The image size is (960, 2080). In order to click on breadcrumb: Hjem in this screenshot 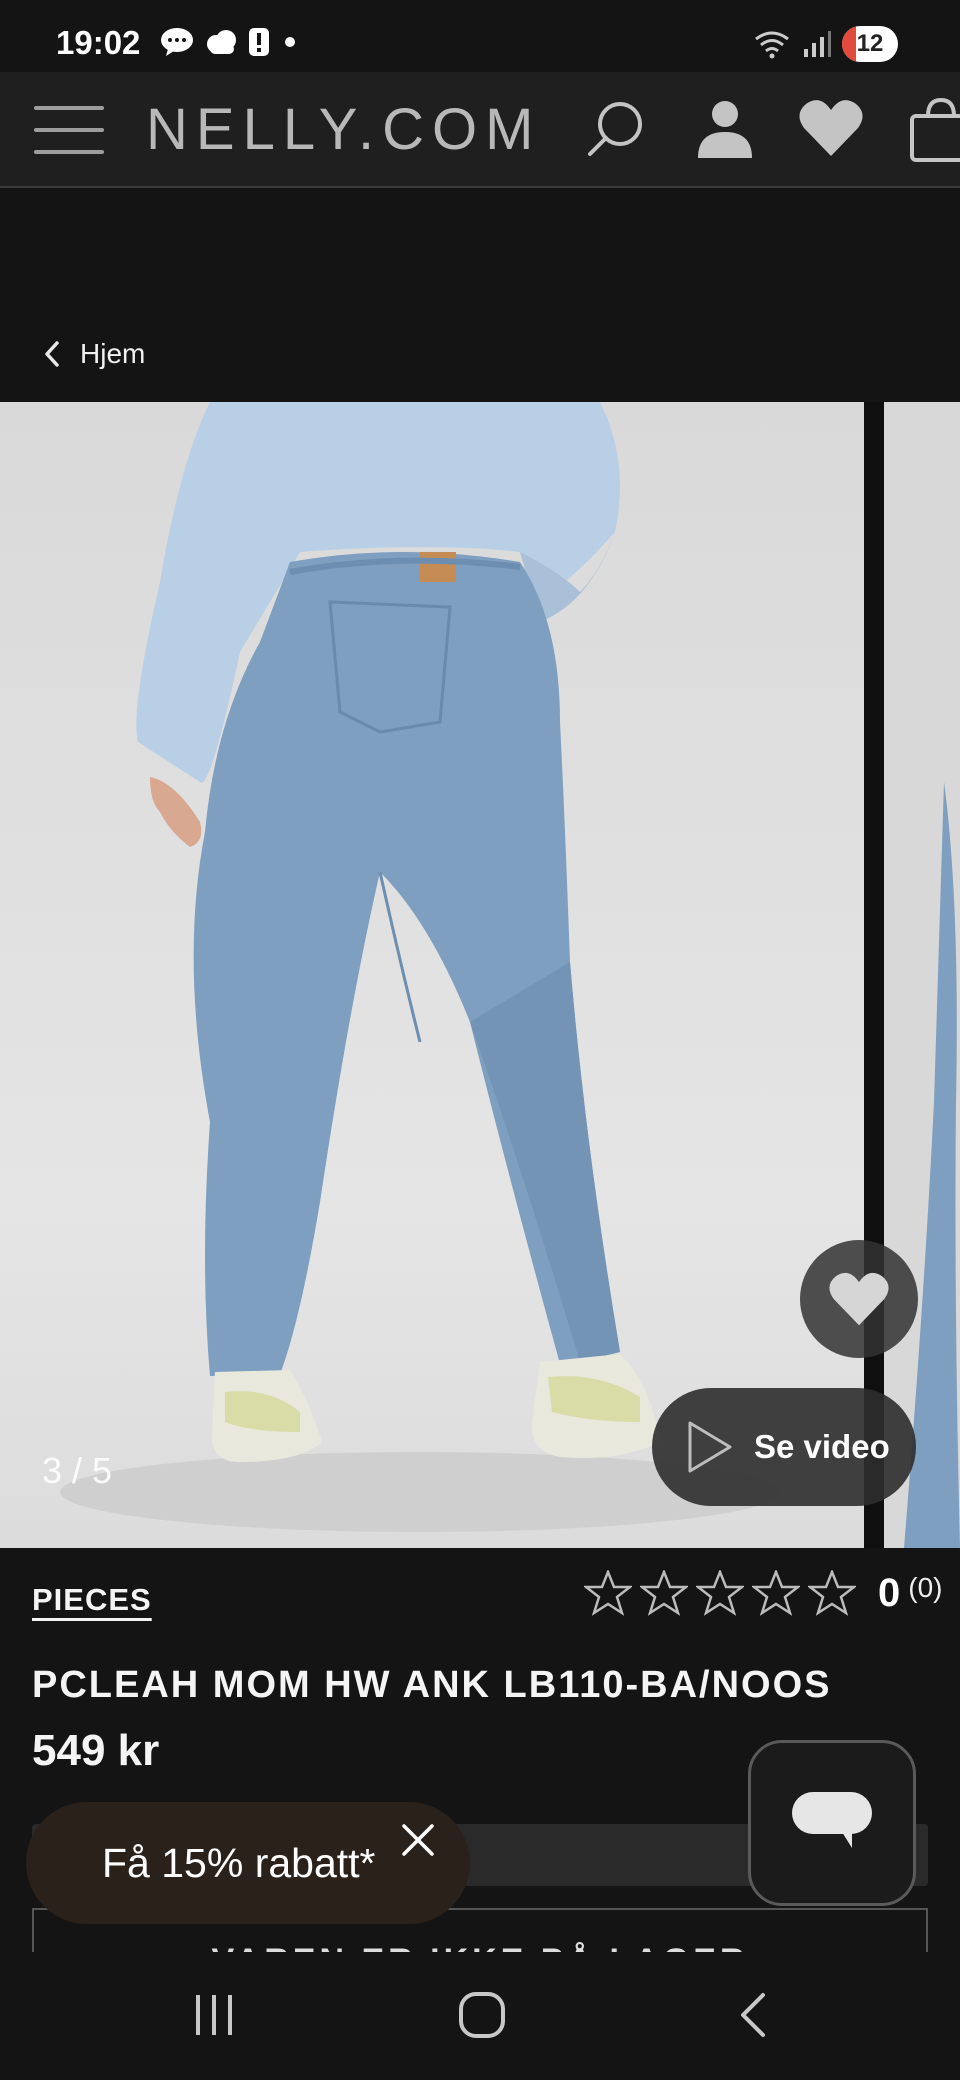, I will do `click(93, 354)`.